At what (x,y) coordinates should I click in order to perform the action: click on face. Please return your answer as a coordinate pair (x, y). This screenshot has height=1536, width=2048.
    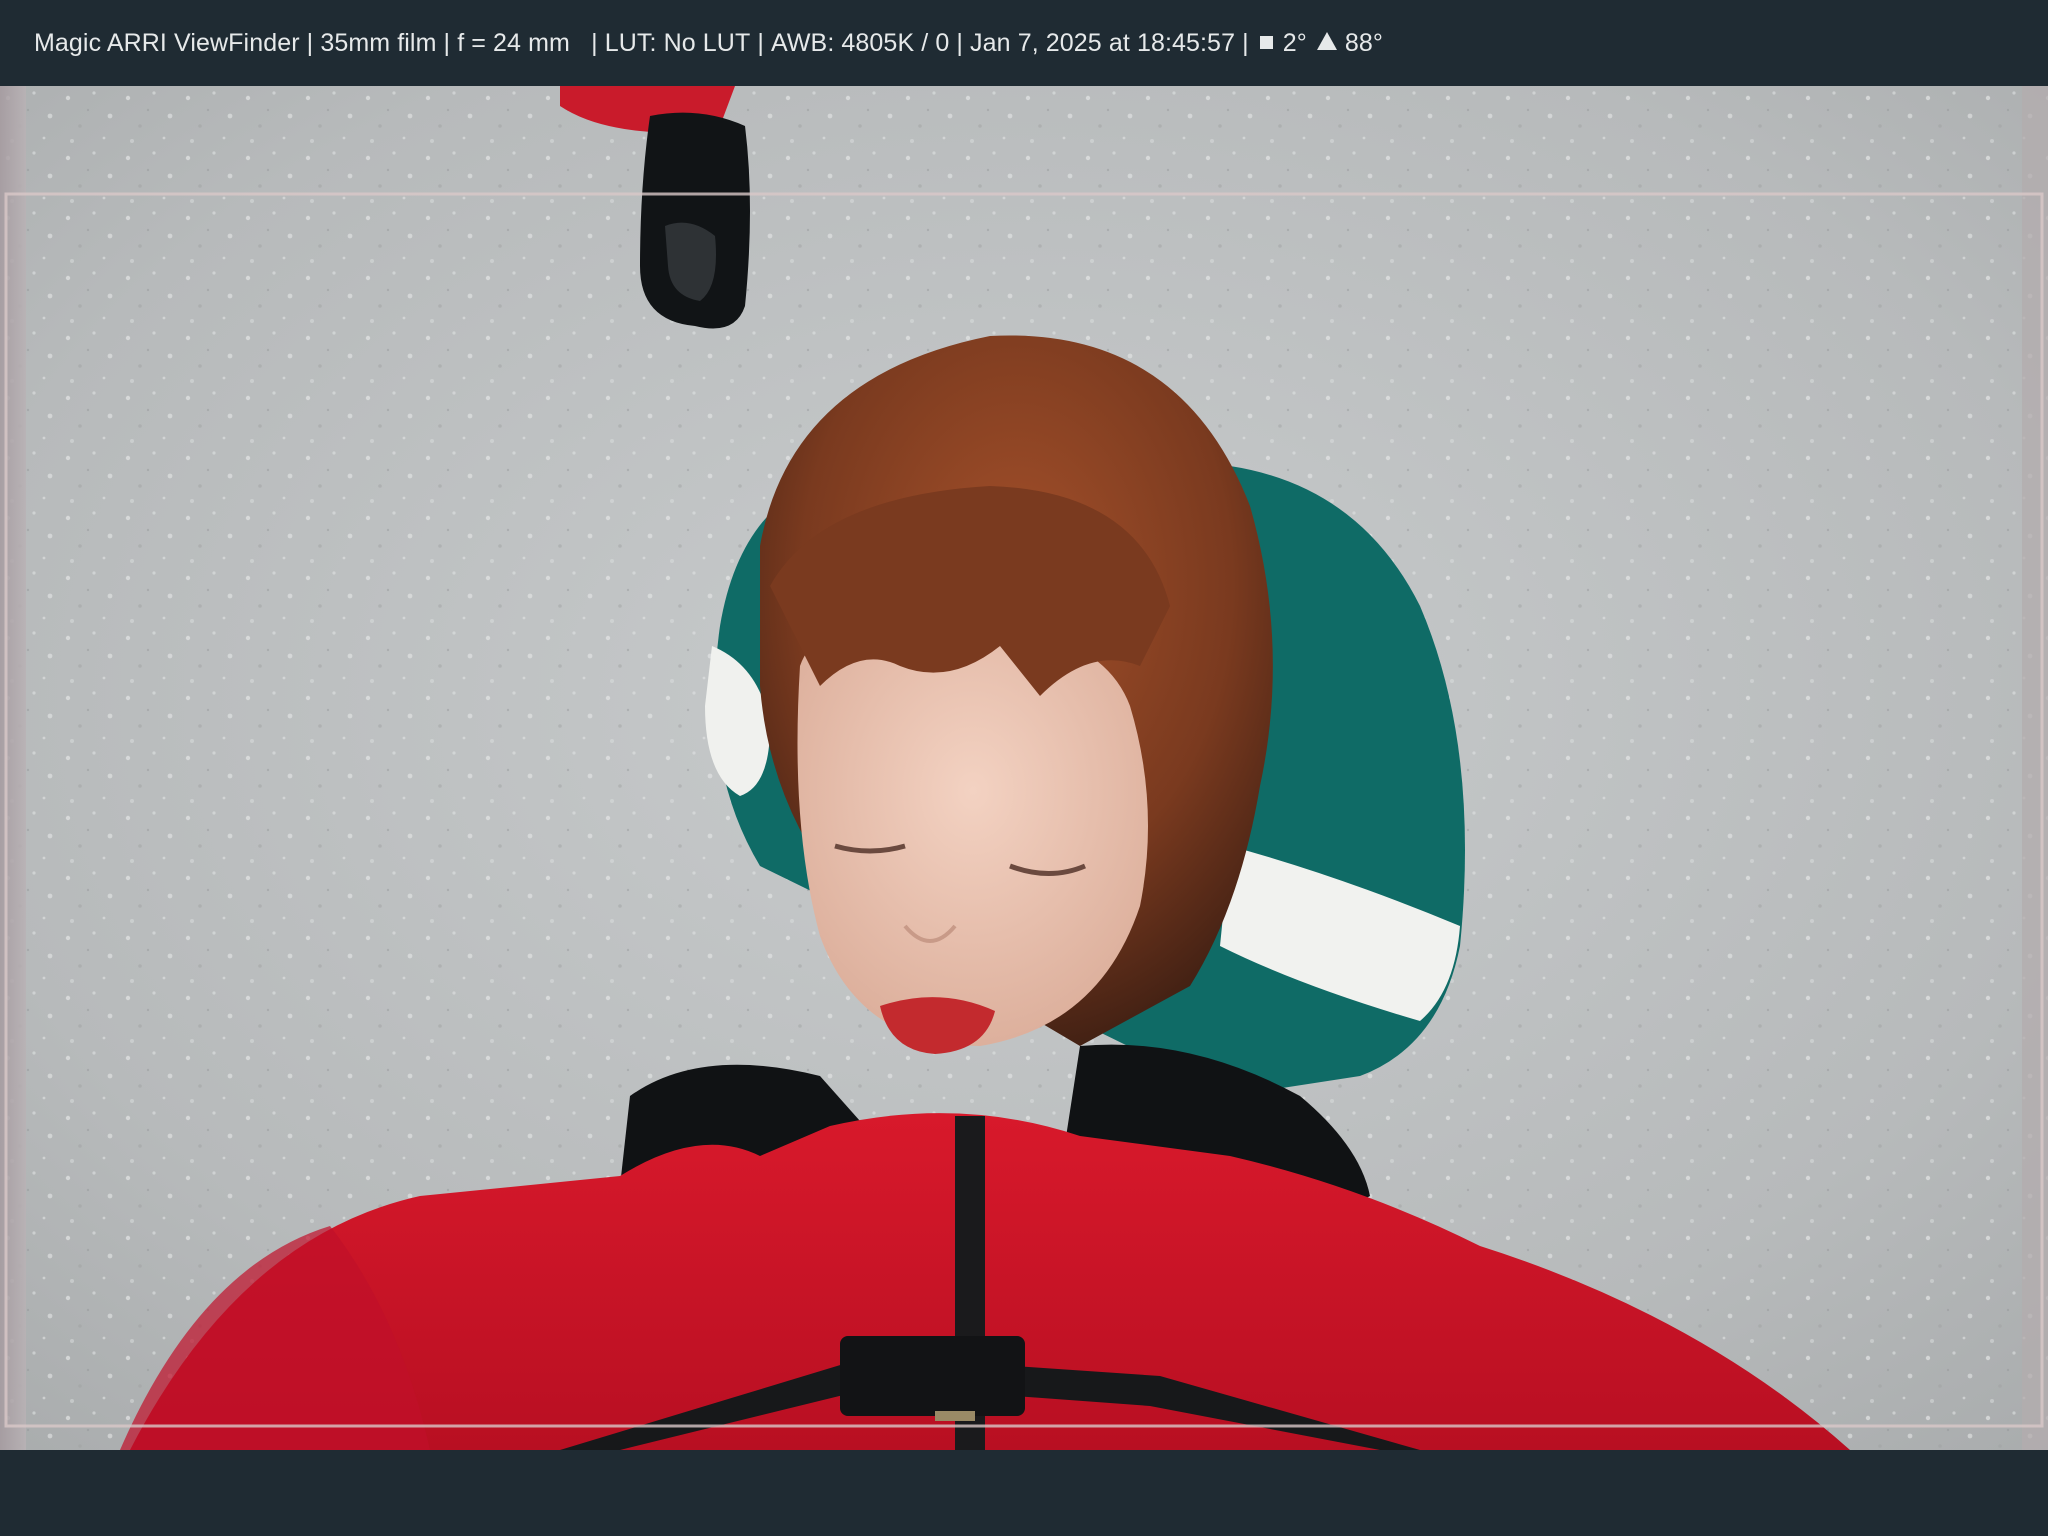
    Looking at the image, I should click on (972, 833).